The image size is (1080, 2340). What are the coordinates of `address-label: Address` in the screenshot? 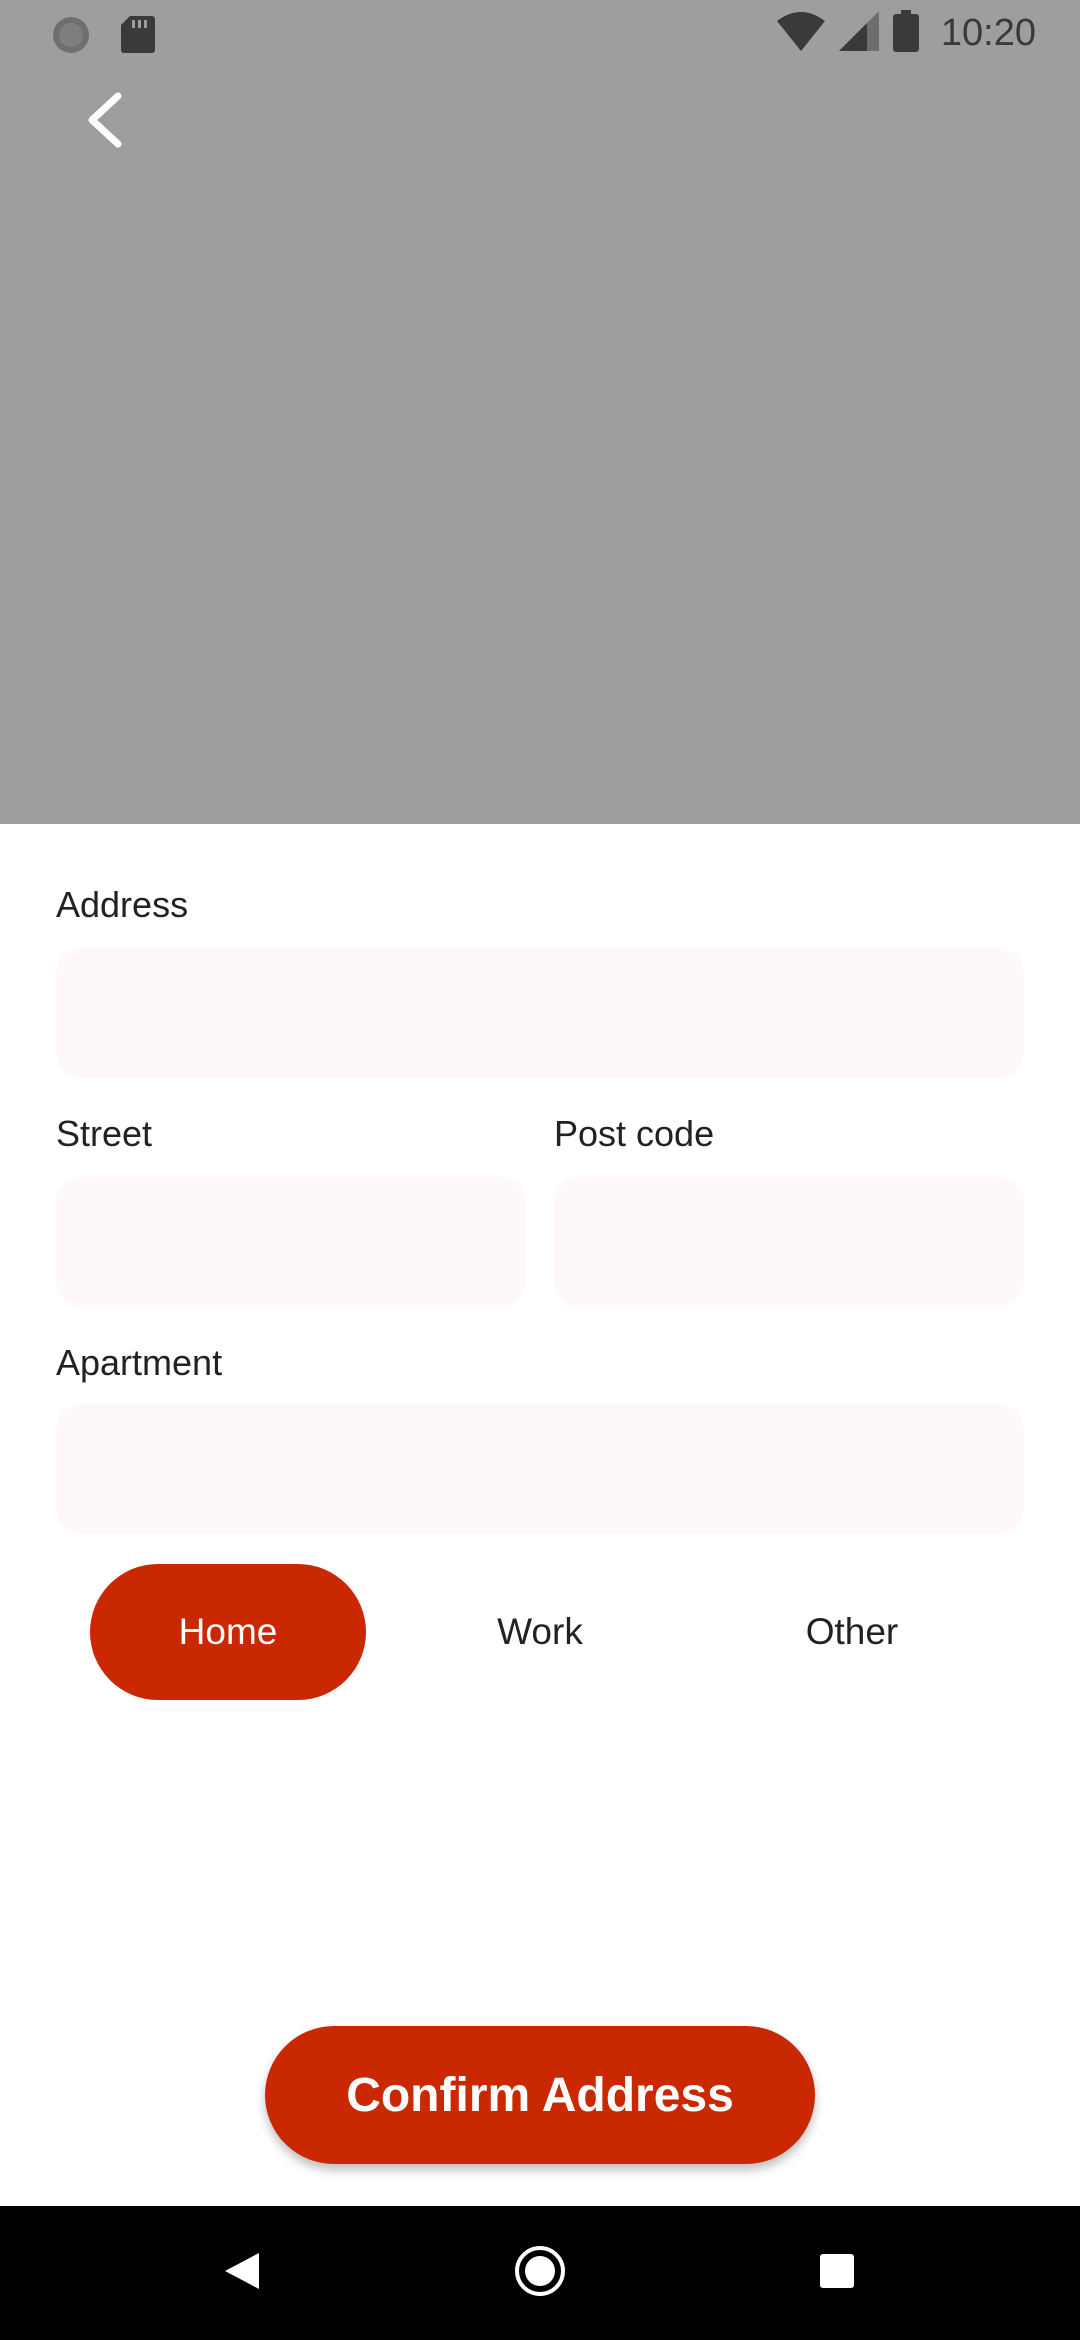 It's located at (122, 904).